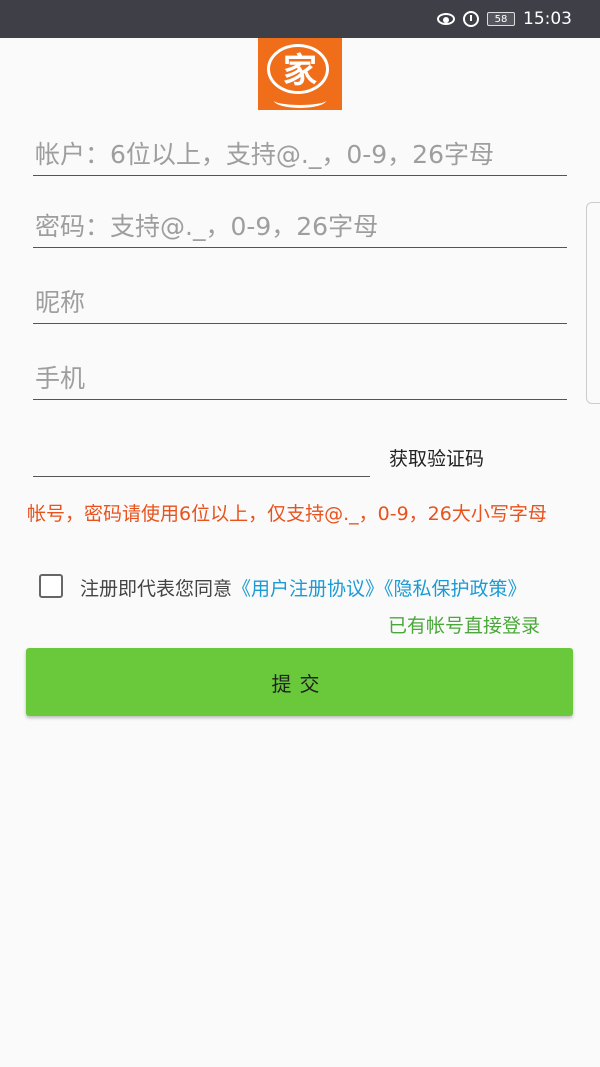 Image resolution: width=600 pixels, height=1067 pixels. Describe the element at coordinates (547, 19) in the screenshot. I see `clock-time: 15:03` at that location.